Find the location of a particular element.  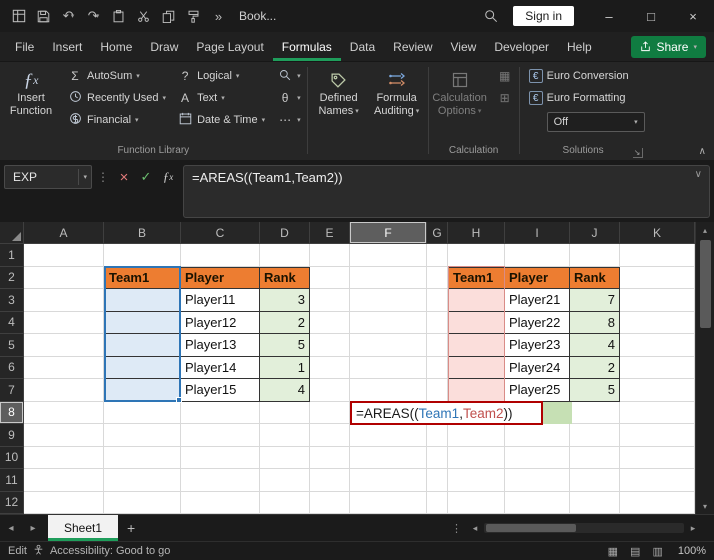

close-button: × is located at coordinates (693, 16).